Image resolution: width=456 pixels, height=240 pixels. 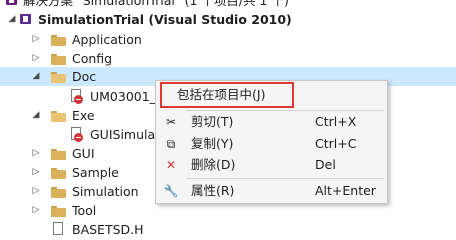 I want to click on solution-row: 解决方案 "SimulationTrial" (1 个项目/共 1 个), so click(x=228, y=5).